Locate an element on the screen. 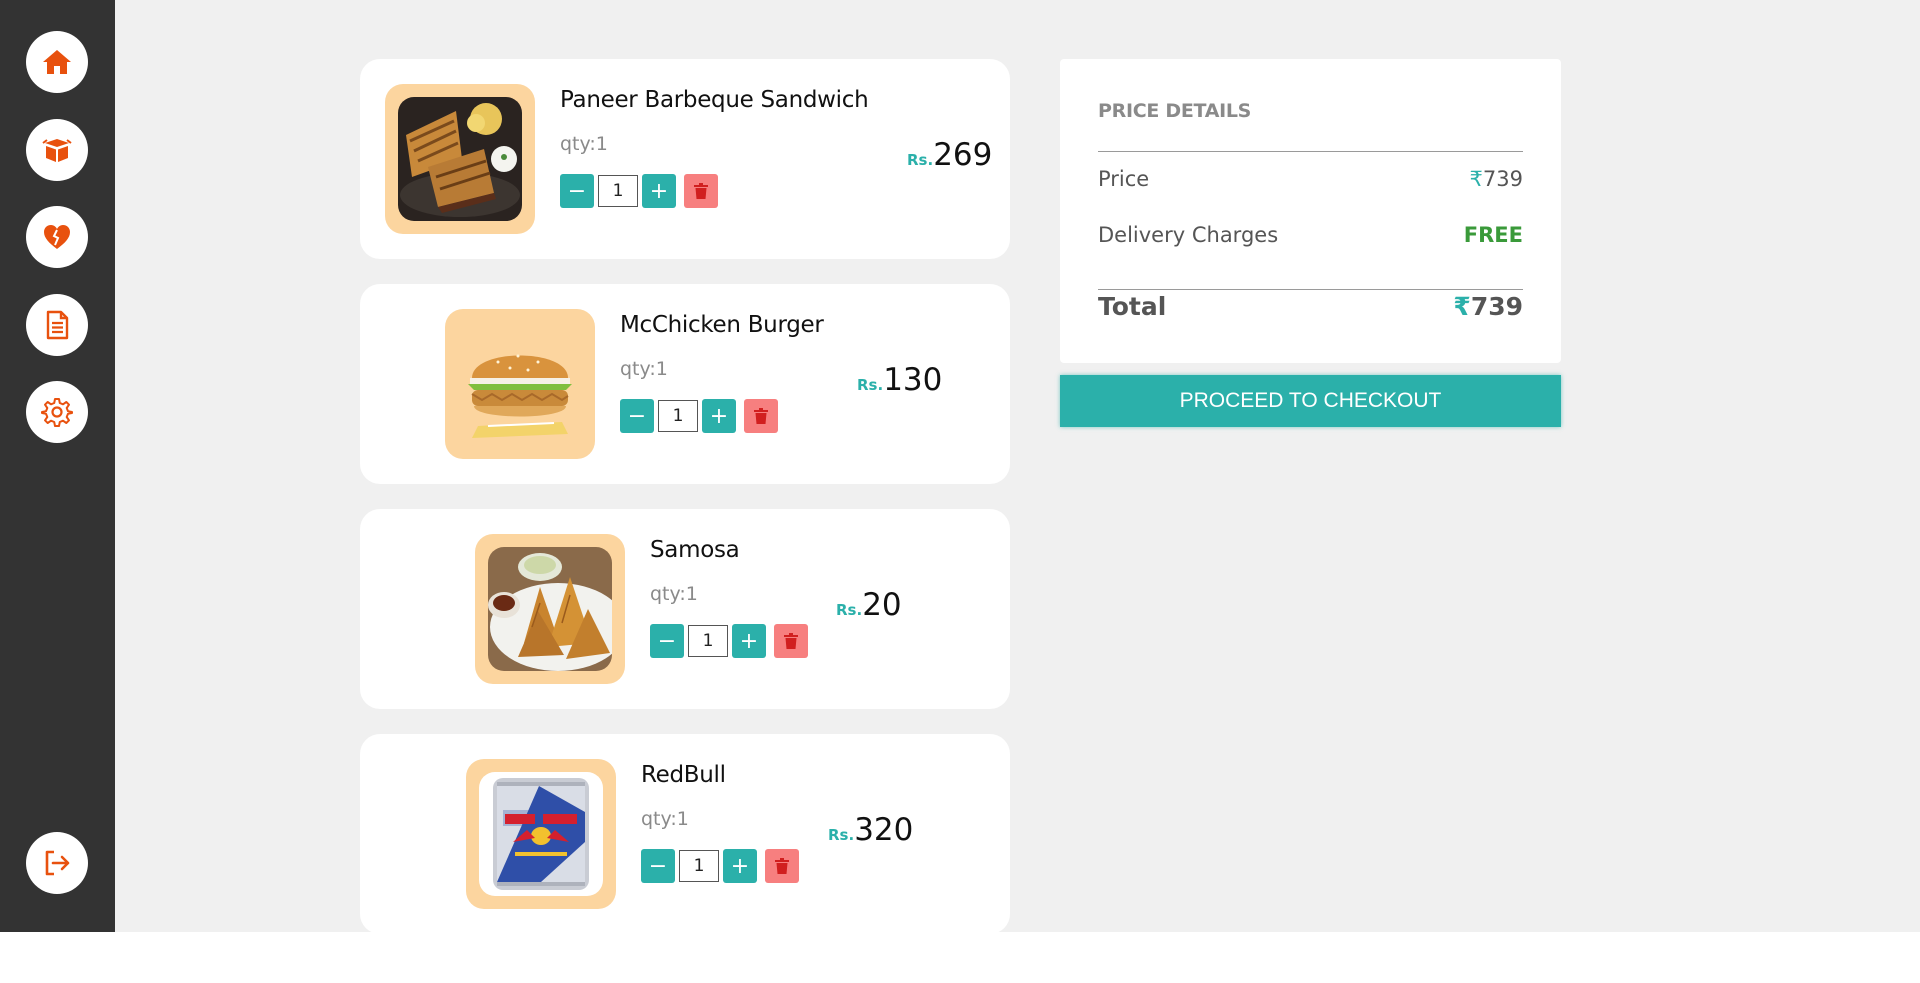 This screenshot has width=1920, height=983. price-value: 20 is located at coordinates (882, 605).